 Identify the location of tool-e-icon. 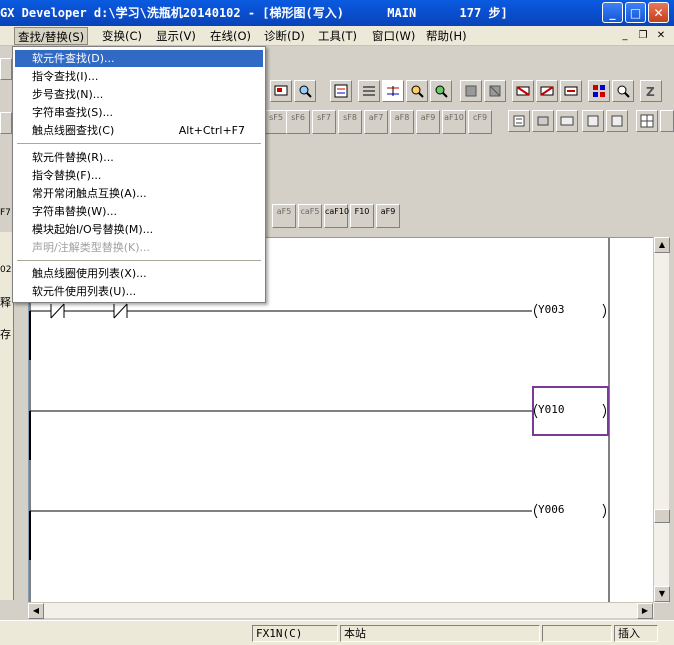
(647, 121).